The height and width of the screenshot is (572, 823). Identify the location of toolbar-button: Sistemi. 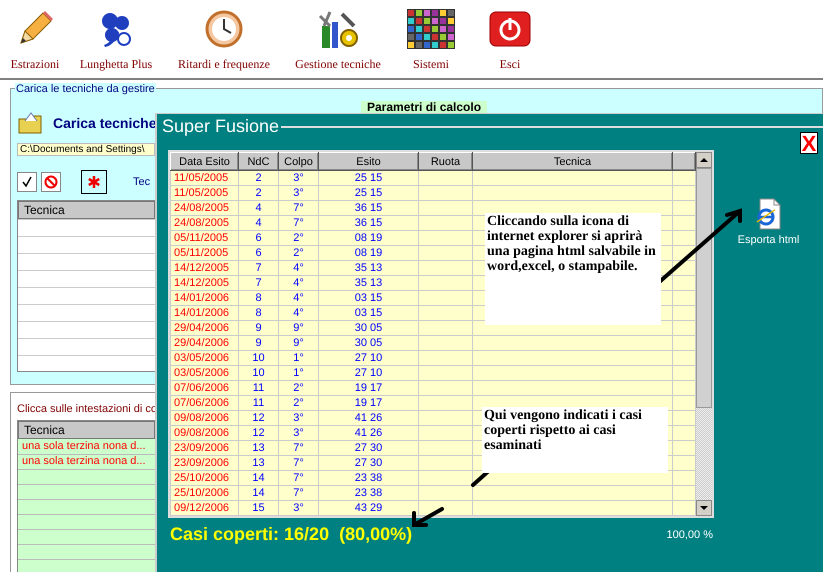
(431, 36).